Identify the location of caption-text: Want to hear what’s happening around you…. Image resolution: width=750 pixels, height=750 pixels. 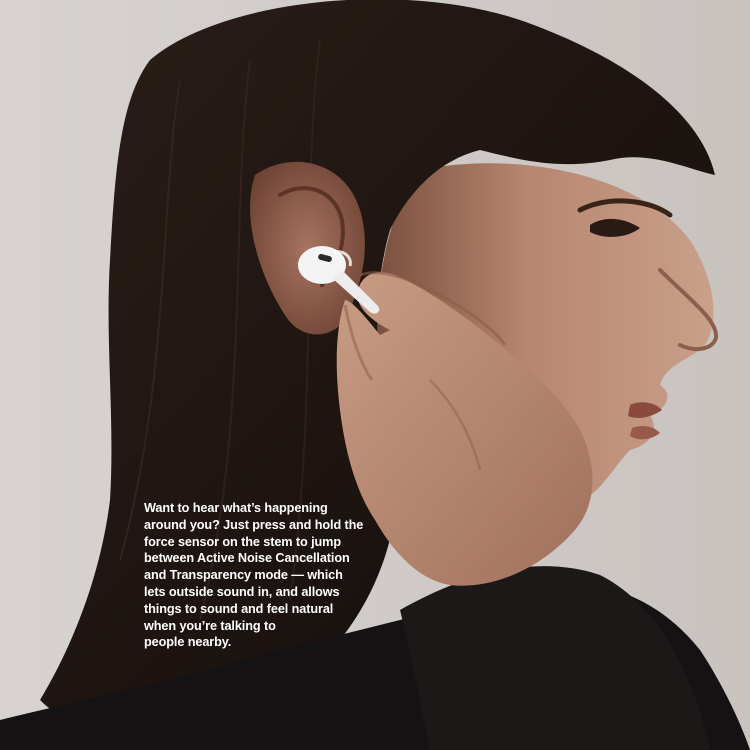
(269, 575).